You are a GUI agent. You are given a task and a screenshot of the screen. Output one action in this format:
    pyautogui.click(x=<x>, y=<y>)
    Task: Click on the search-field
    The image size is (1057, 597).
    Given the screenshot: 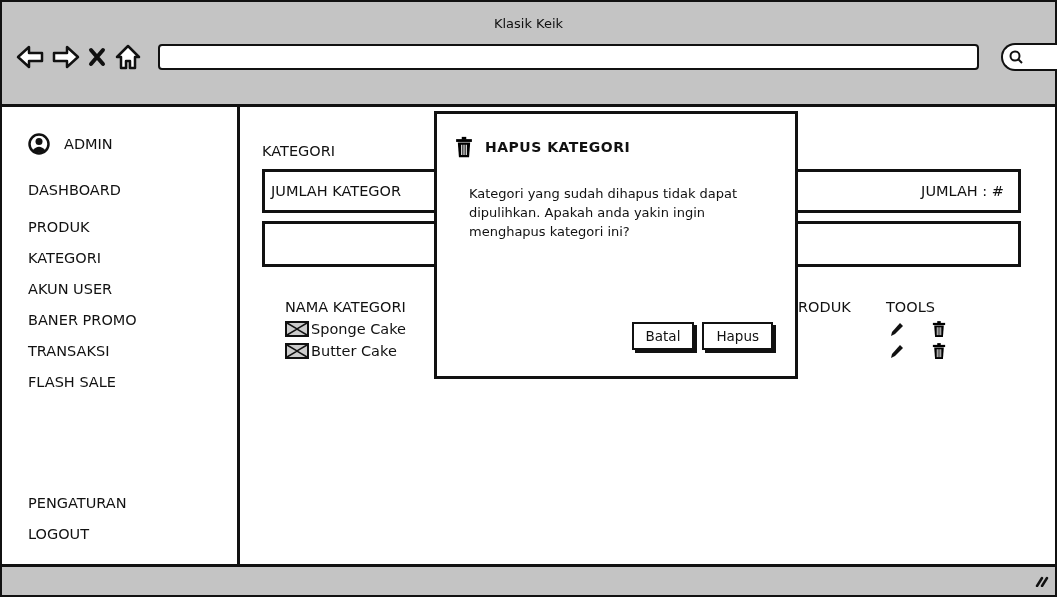 What is the action you would take?
    pyautogui.click(x=1029, y=57)
    